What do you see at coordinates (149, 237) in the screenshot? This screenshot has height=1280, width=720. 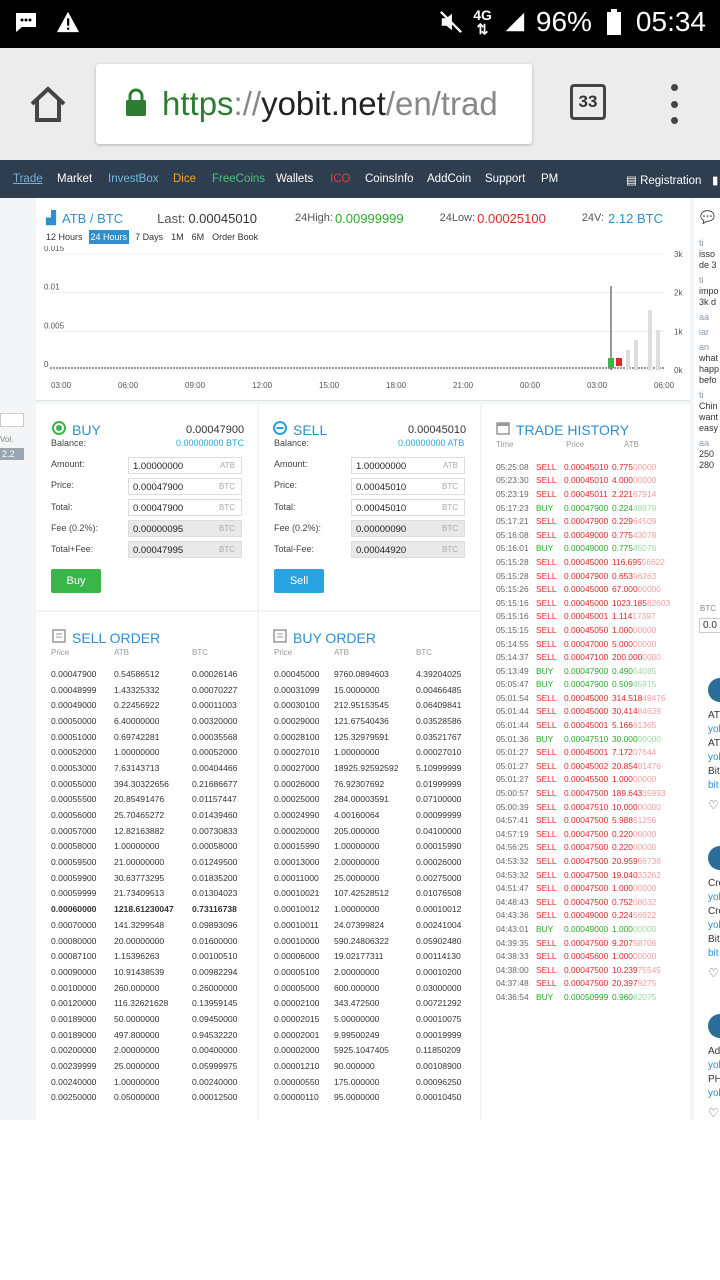 I see `timeframe-tab: 7 Days` at bounding box center [149, 237].